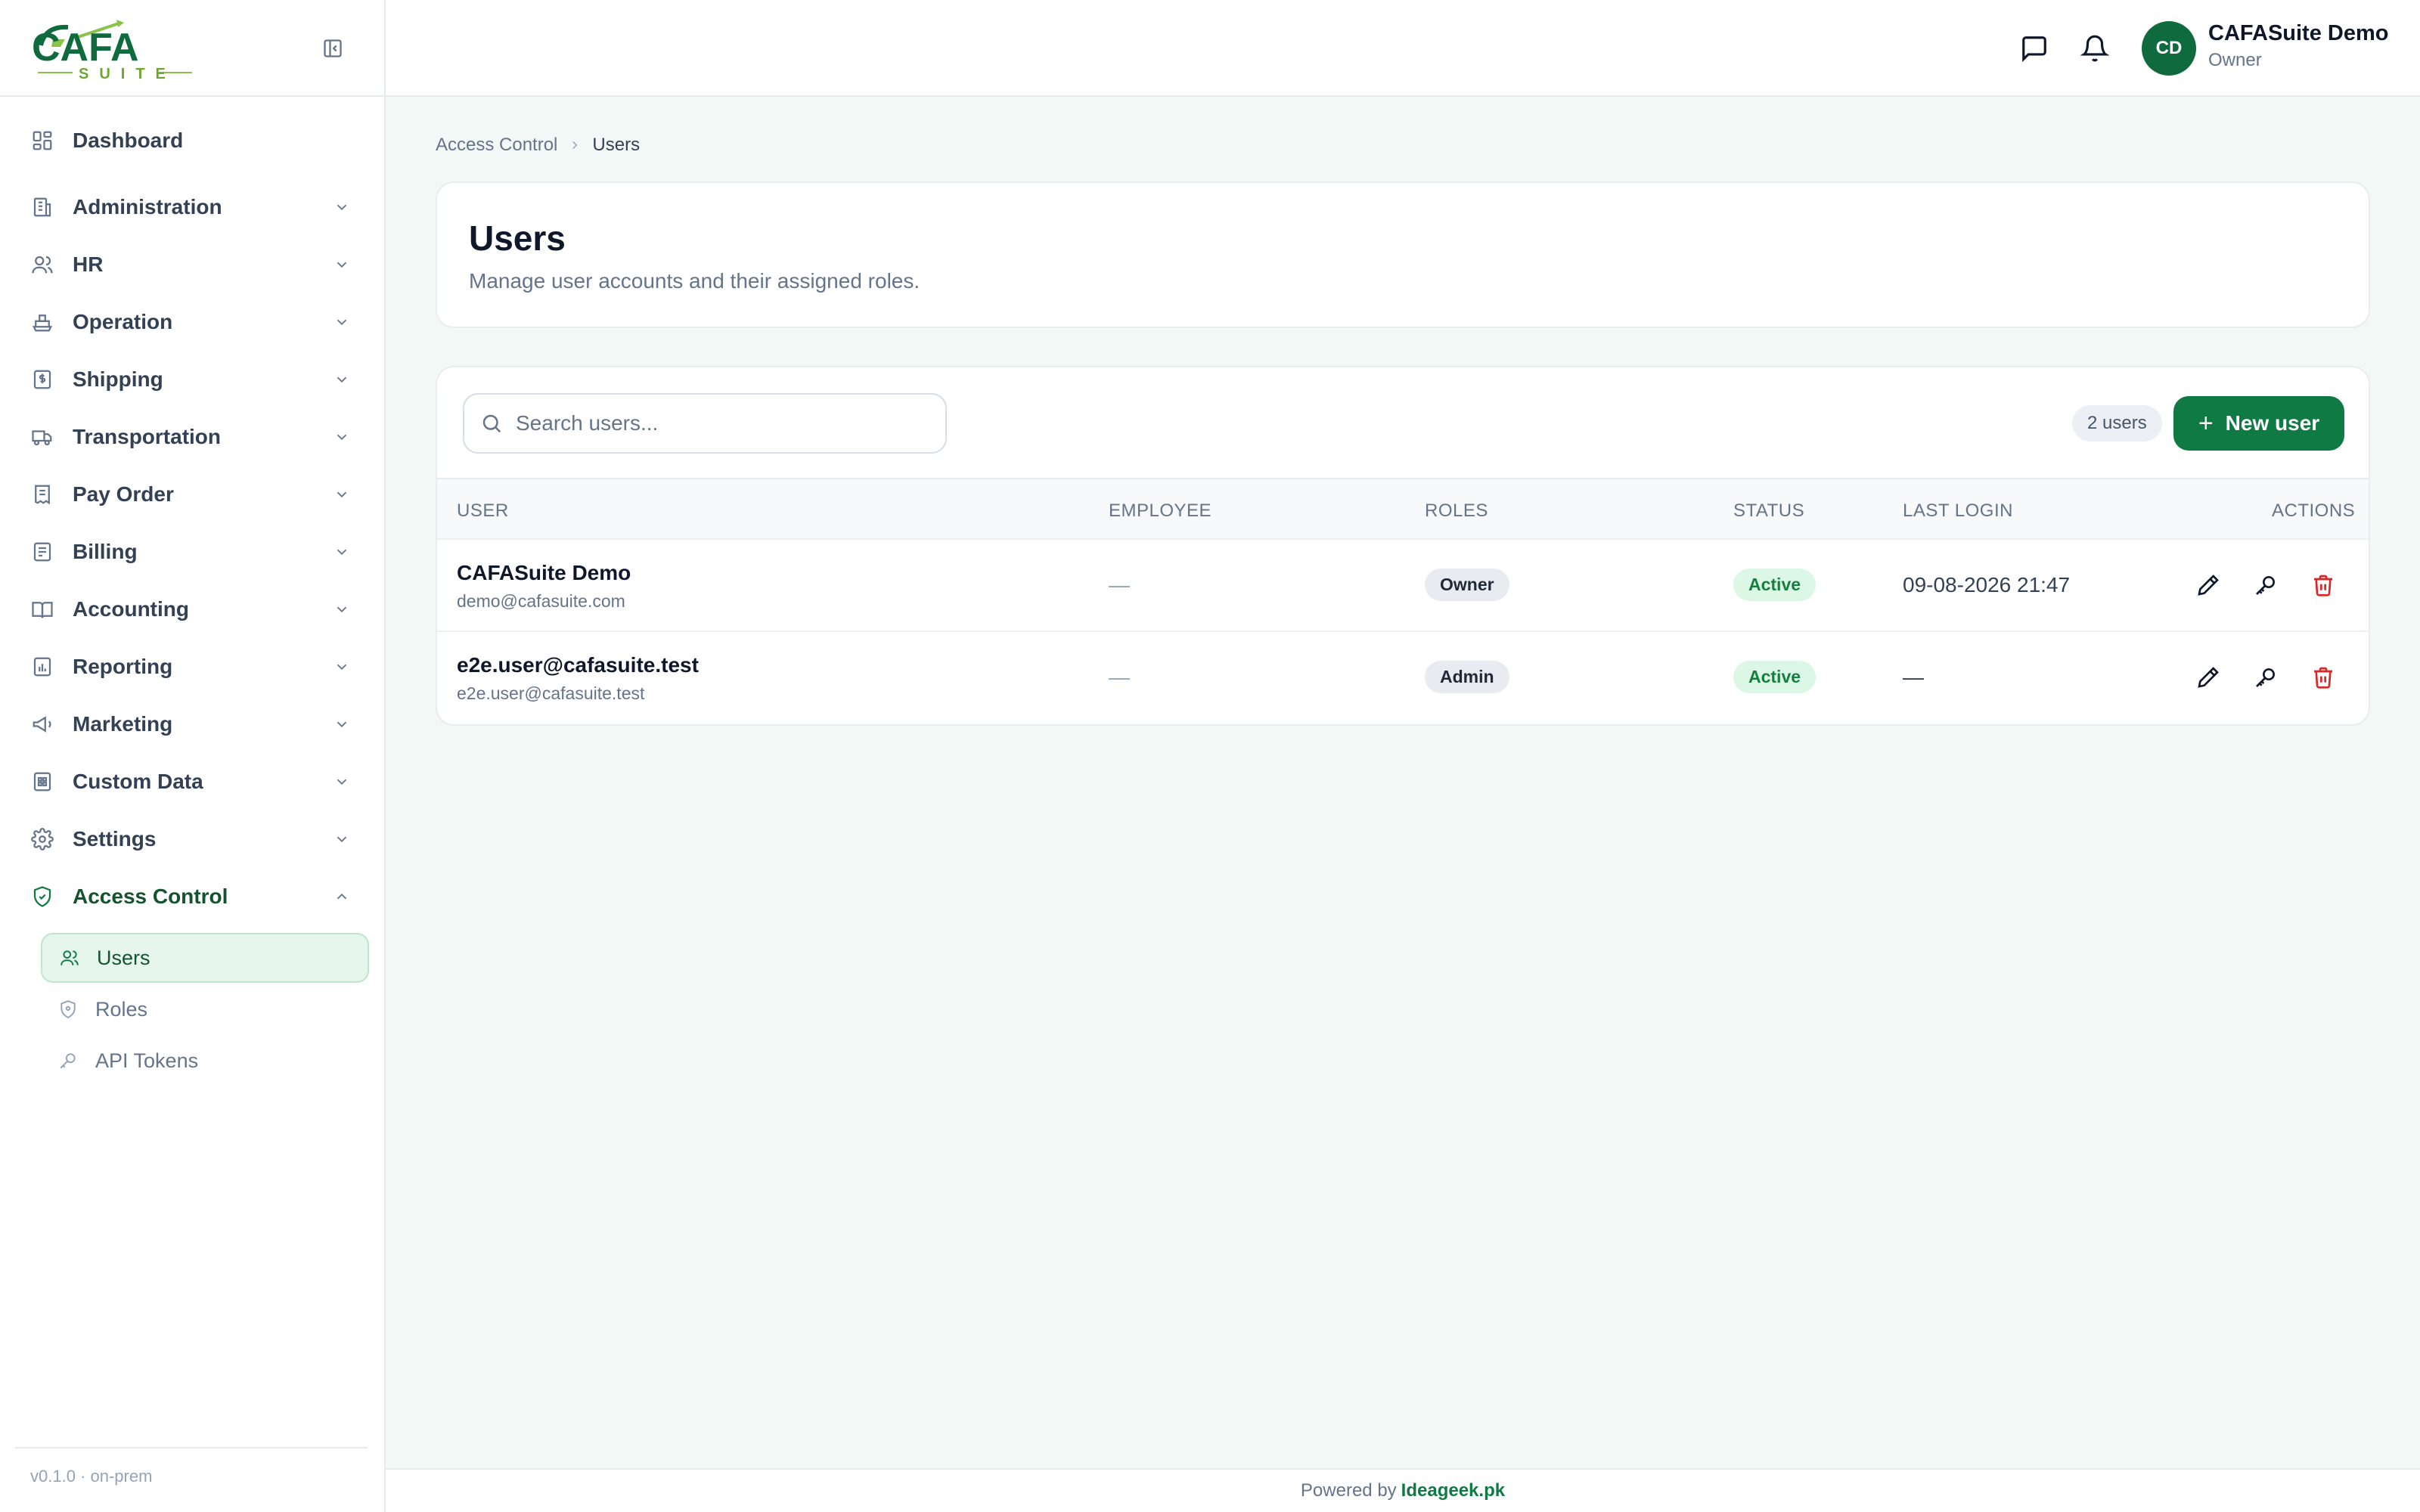  I want to click on database-file-icon, so click(42, 782).